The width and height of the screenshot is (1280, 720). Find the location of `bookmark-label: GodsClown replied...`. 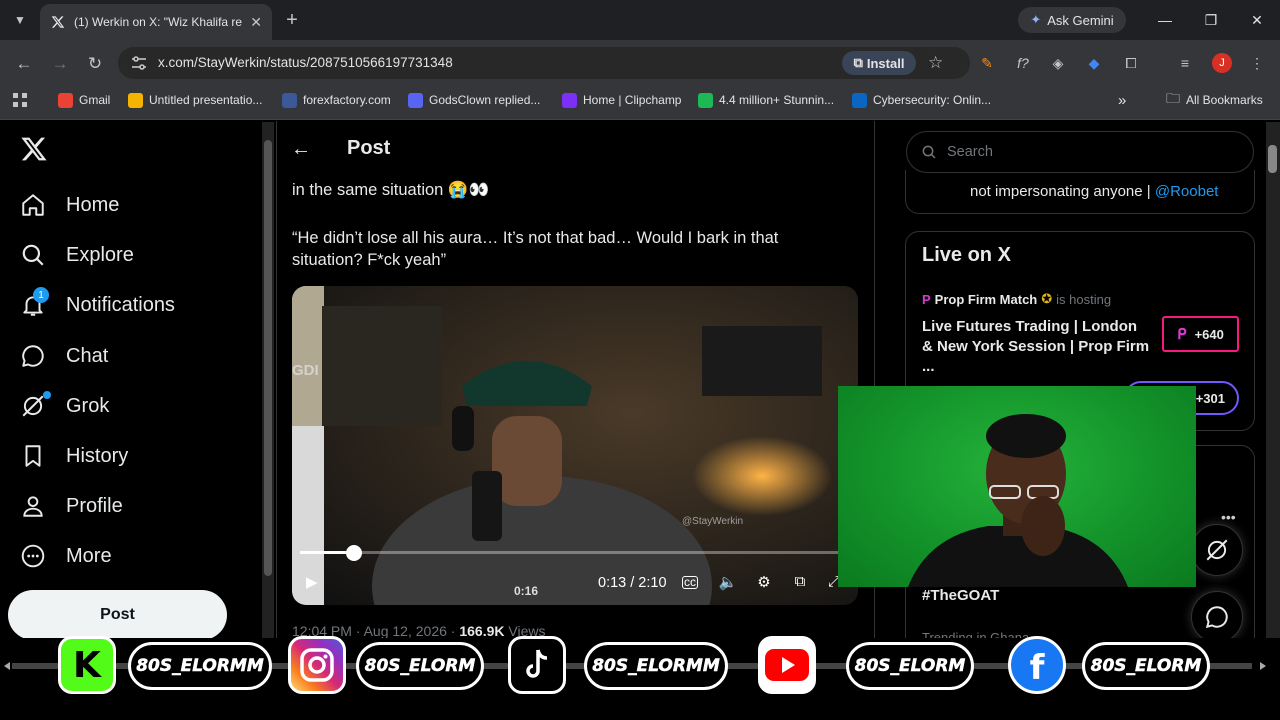

bookmark-label: GodsClown replied... is located at coordinates (485, 100).